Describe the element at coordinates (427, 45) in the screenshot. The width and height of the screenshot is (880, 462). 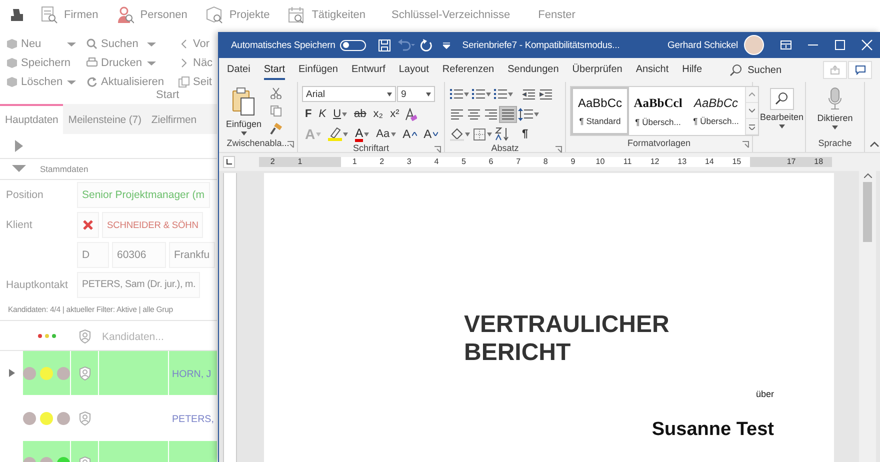
I see `redo-icon` at that location.